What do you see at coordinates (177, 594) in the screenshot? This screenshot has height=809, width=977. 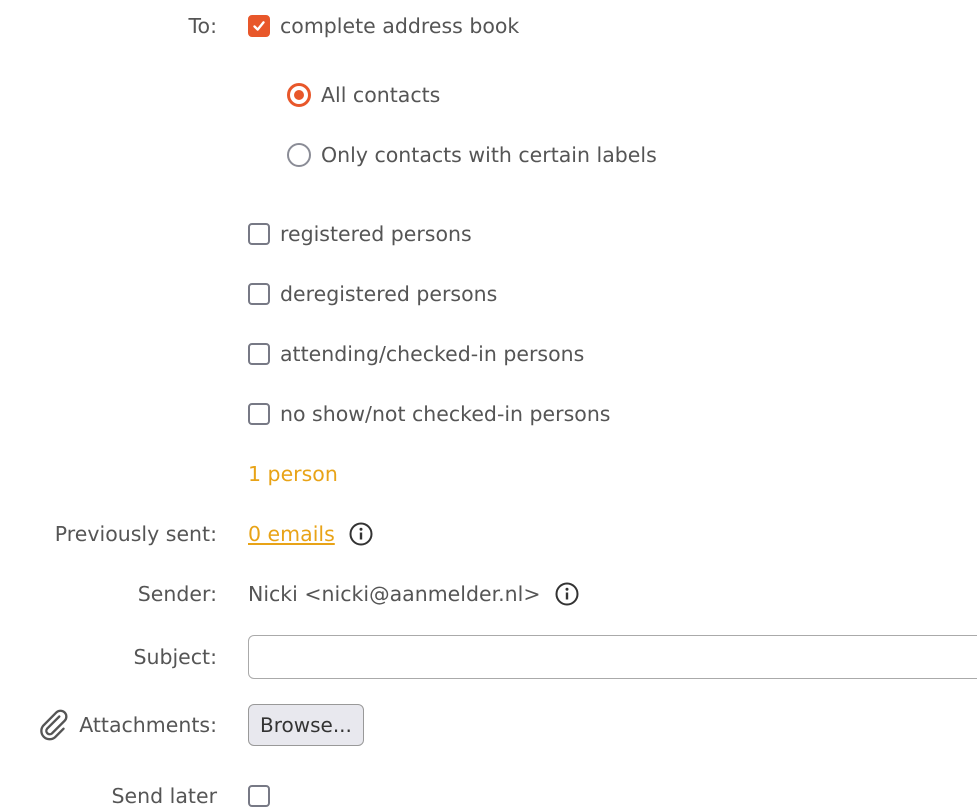 I see `field-label: Sender:` at bounding box center [177, 594].